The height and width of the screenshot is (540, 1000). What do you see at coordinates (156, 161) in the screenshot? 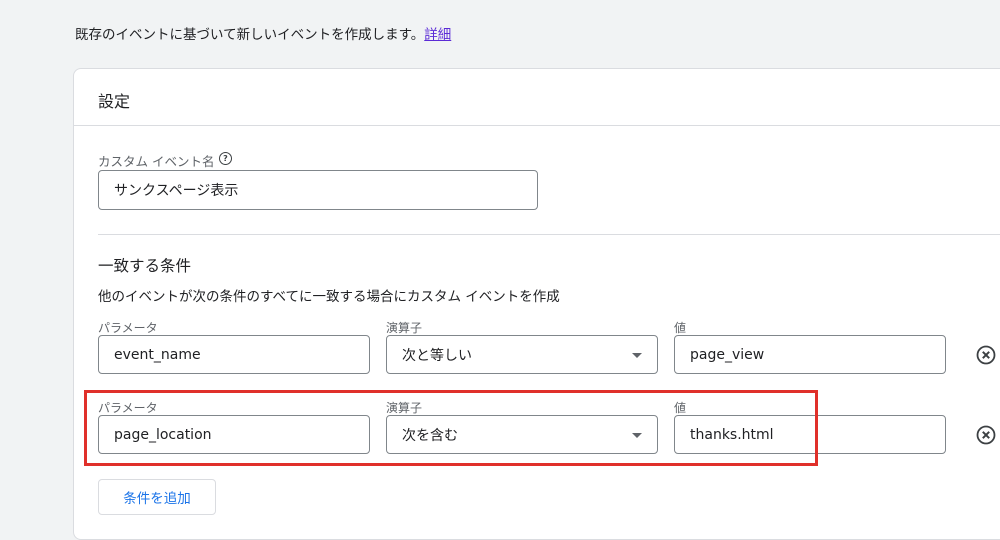
I see `custom-event-name-label: カスタム イベント名` at bounding box center [156, 161].